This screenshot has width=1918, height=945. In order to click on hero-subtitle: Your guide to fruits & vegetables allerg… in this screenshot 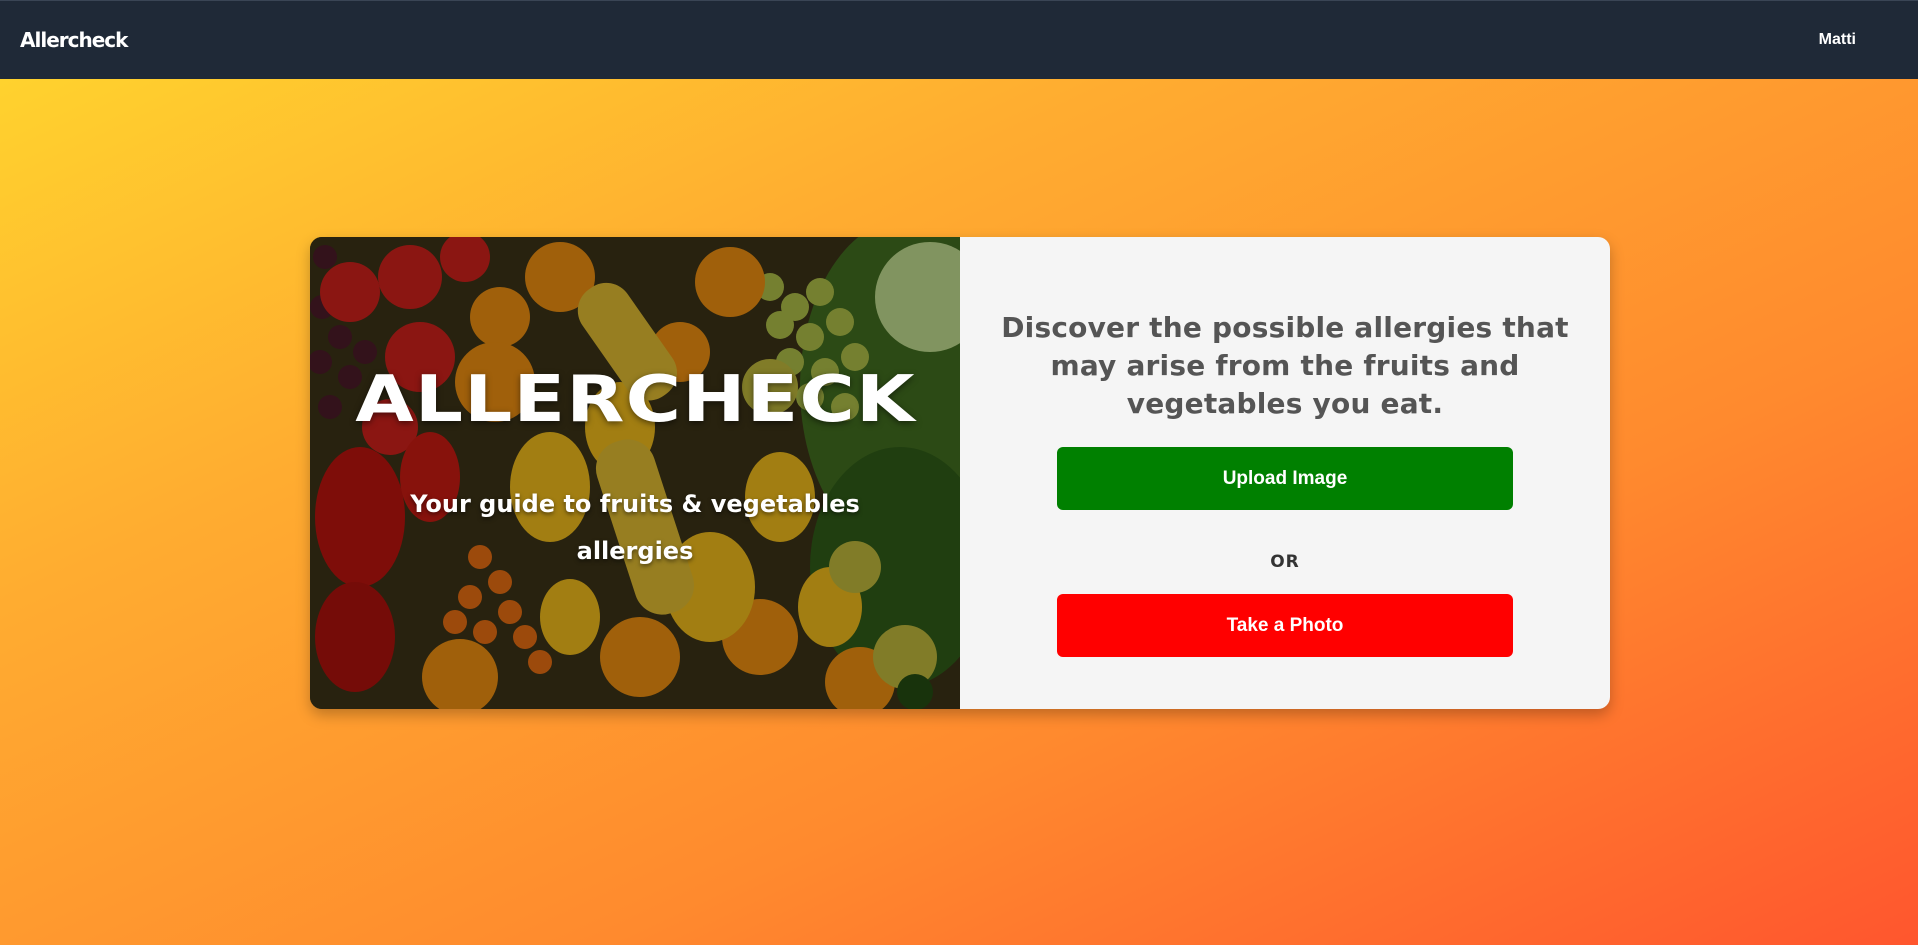, I will do `click(635, 527)`.